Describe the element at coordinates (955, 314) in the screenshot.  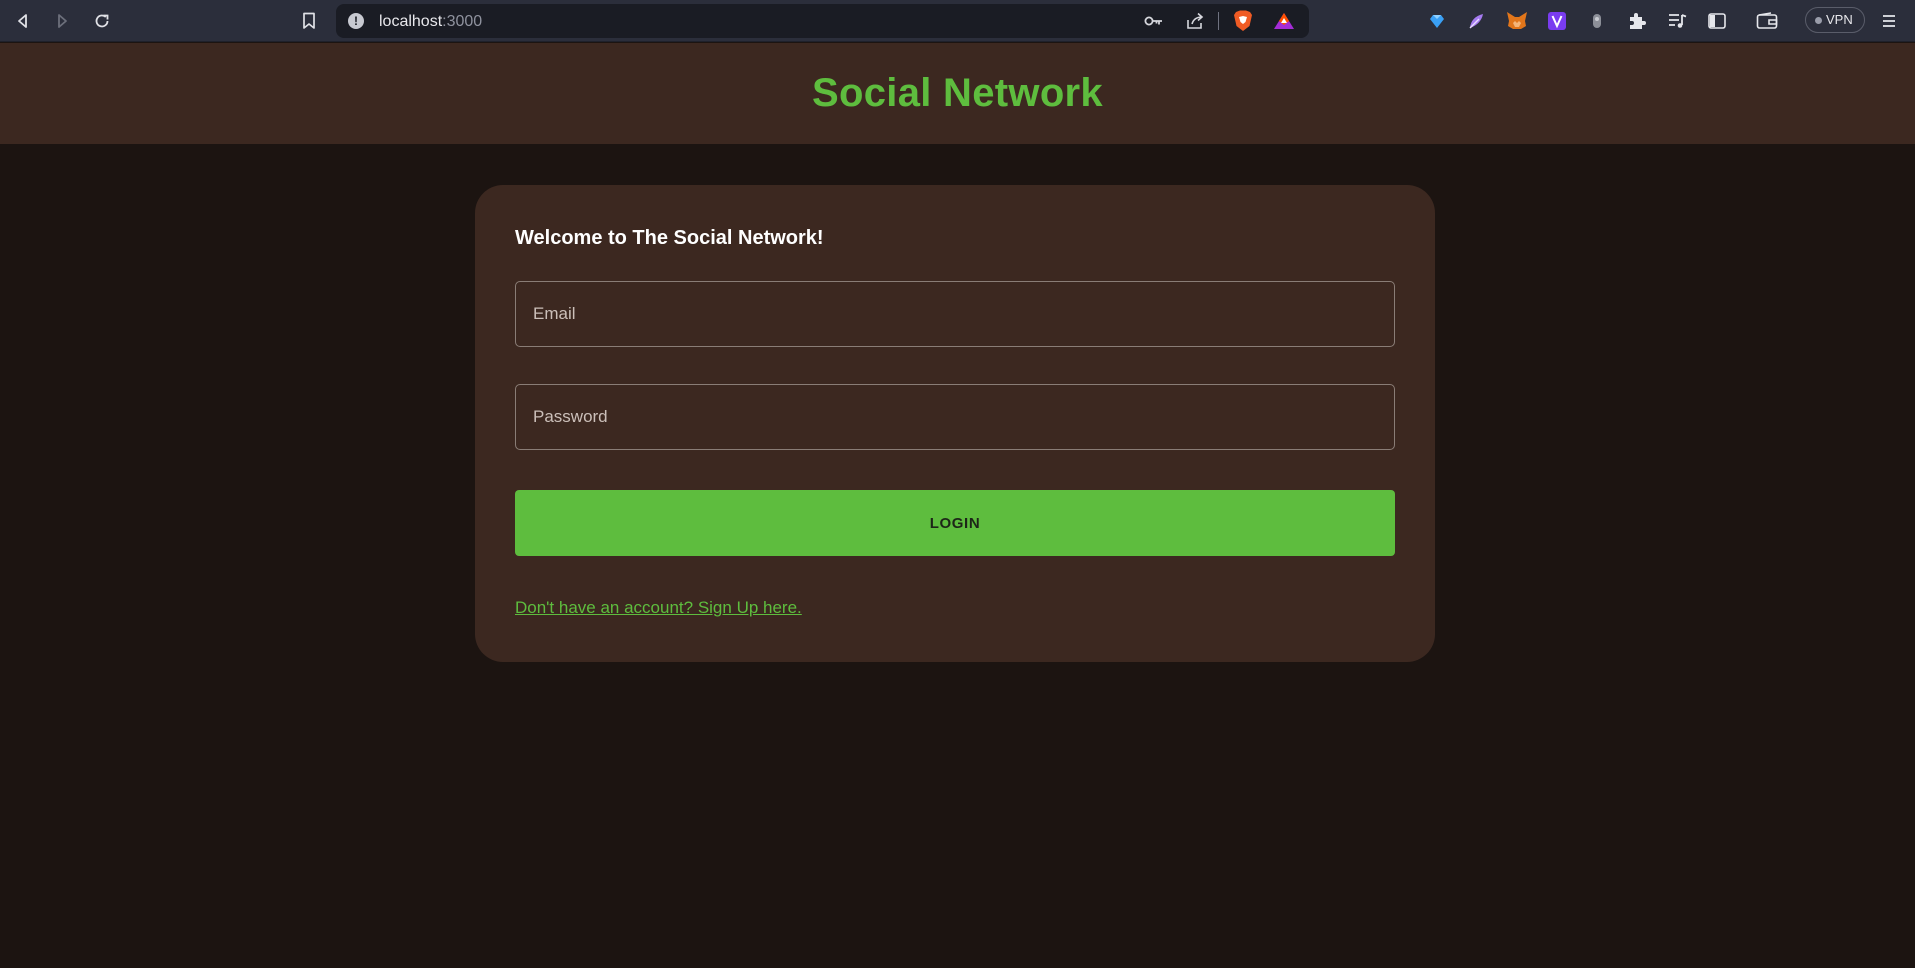
I see `email-field` at that location.